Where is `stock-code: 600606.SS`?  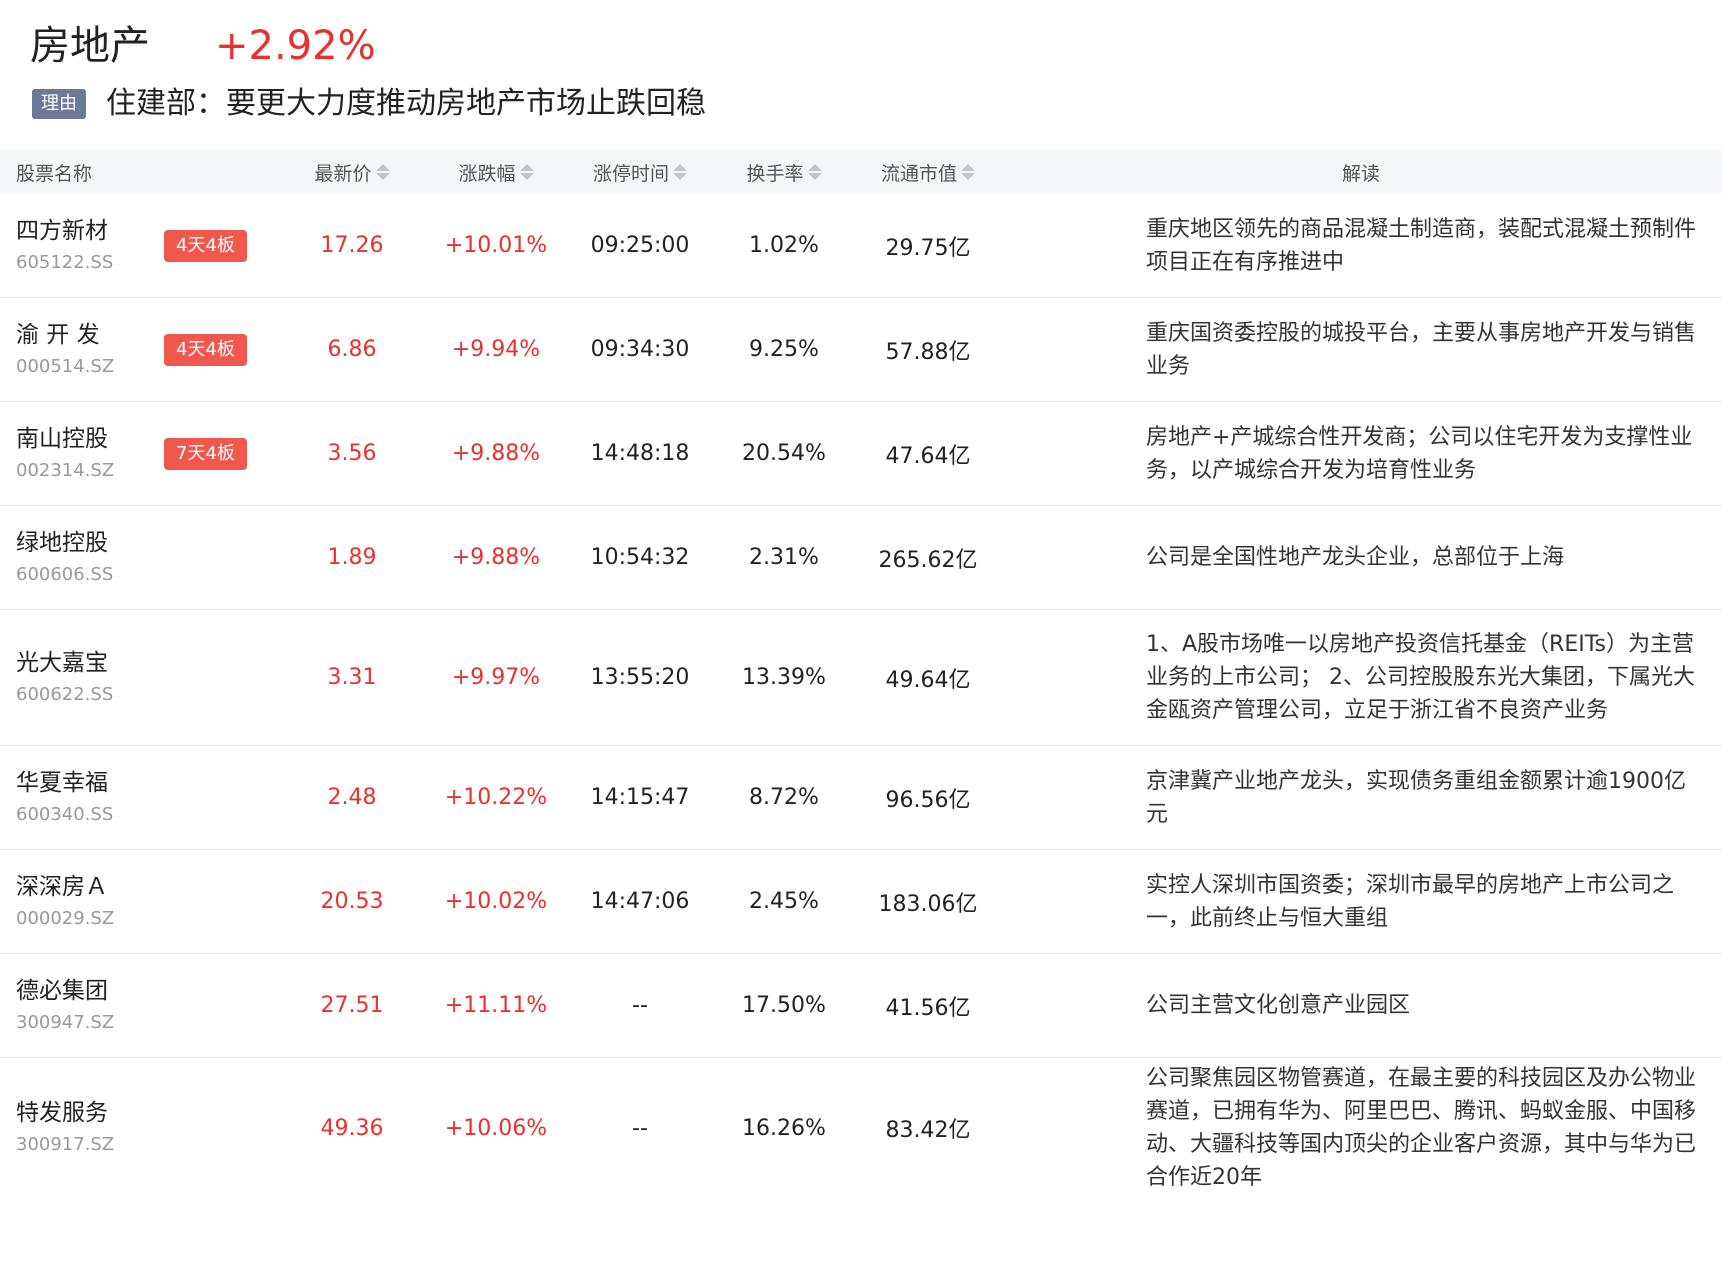 stock-code: 600606.SS is located at coordinates (65, 574).